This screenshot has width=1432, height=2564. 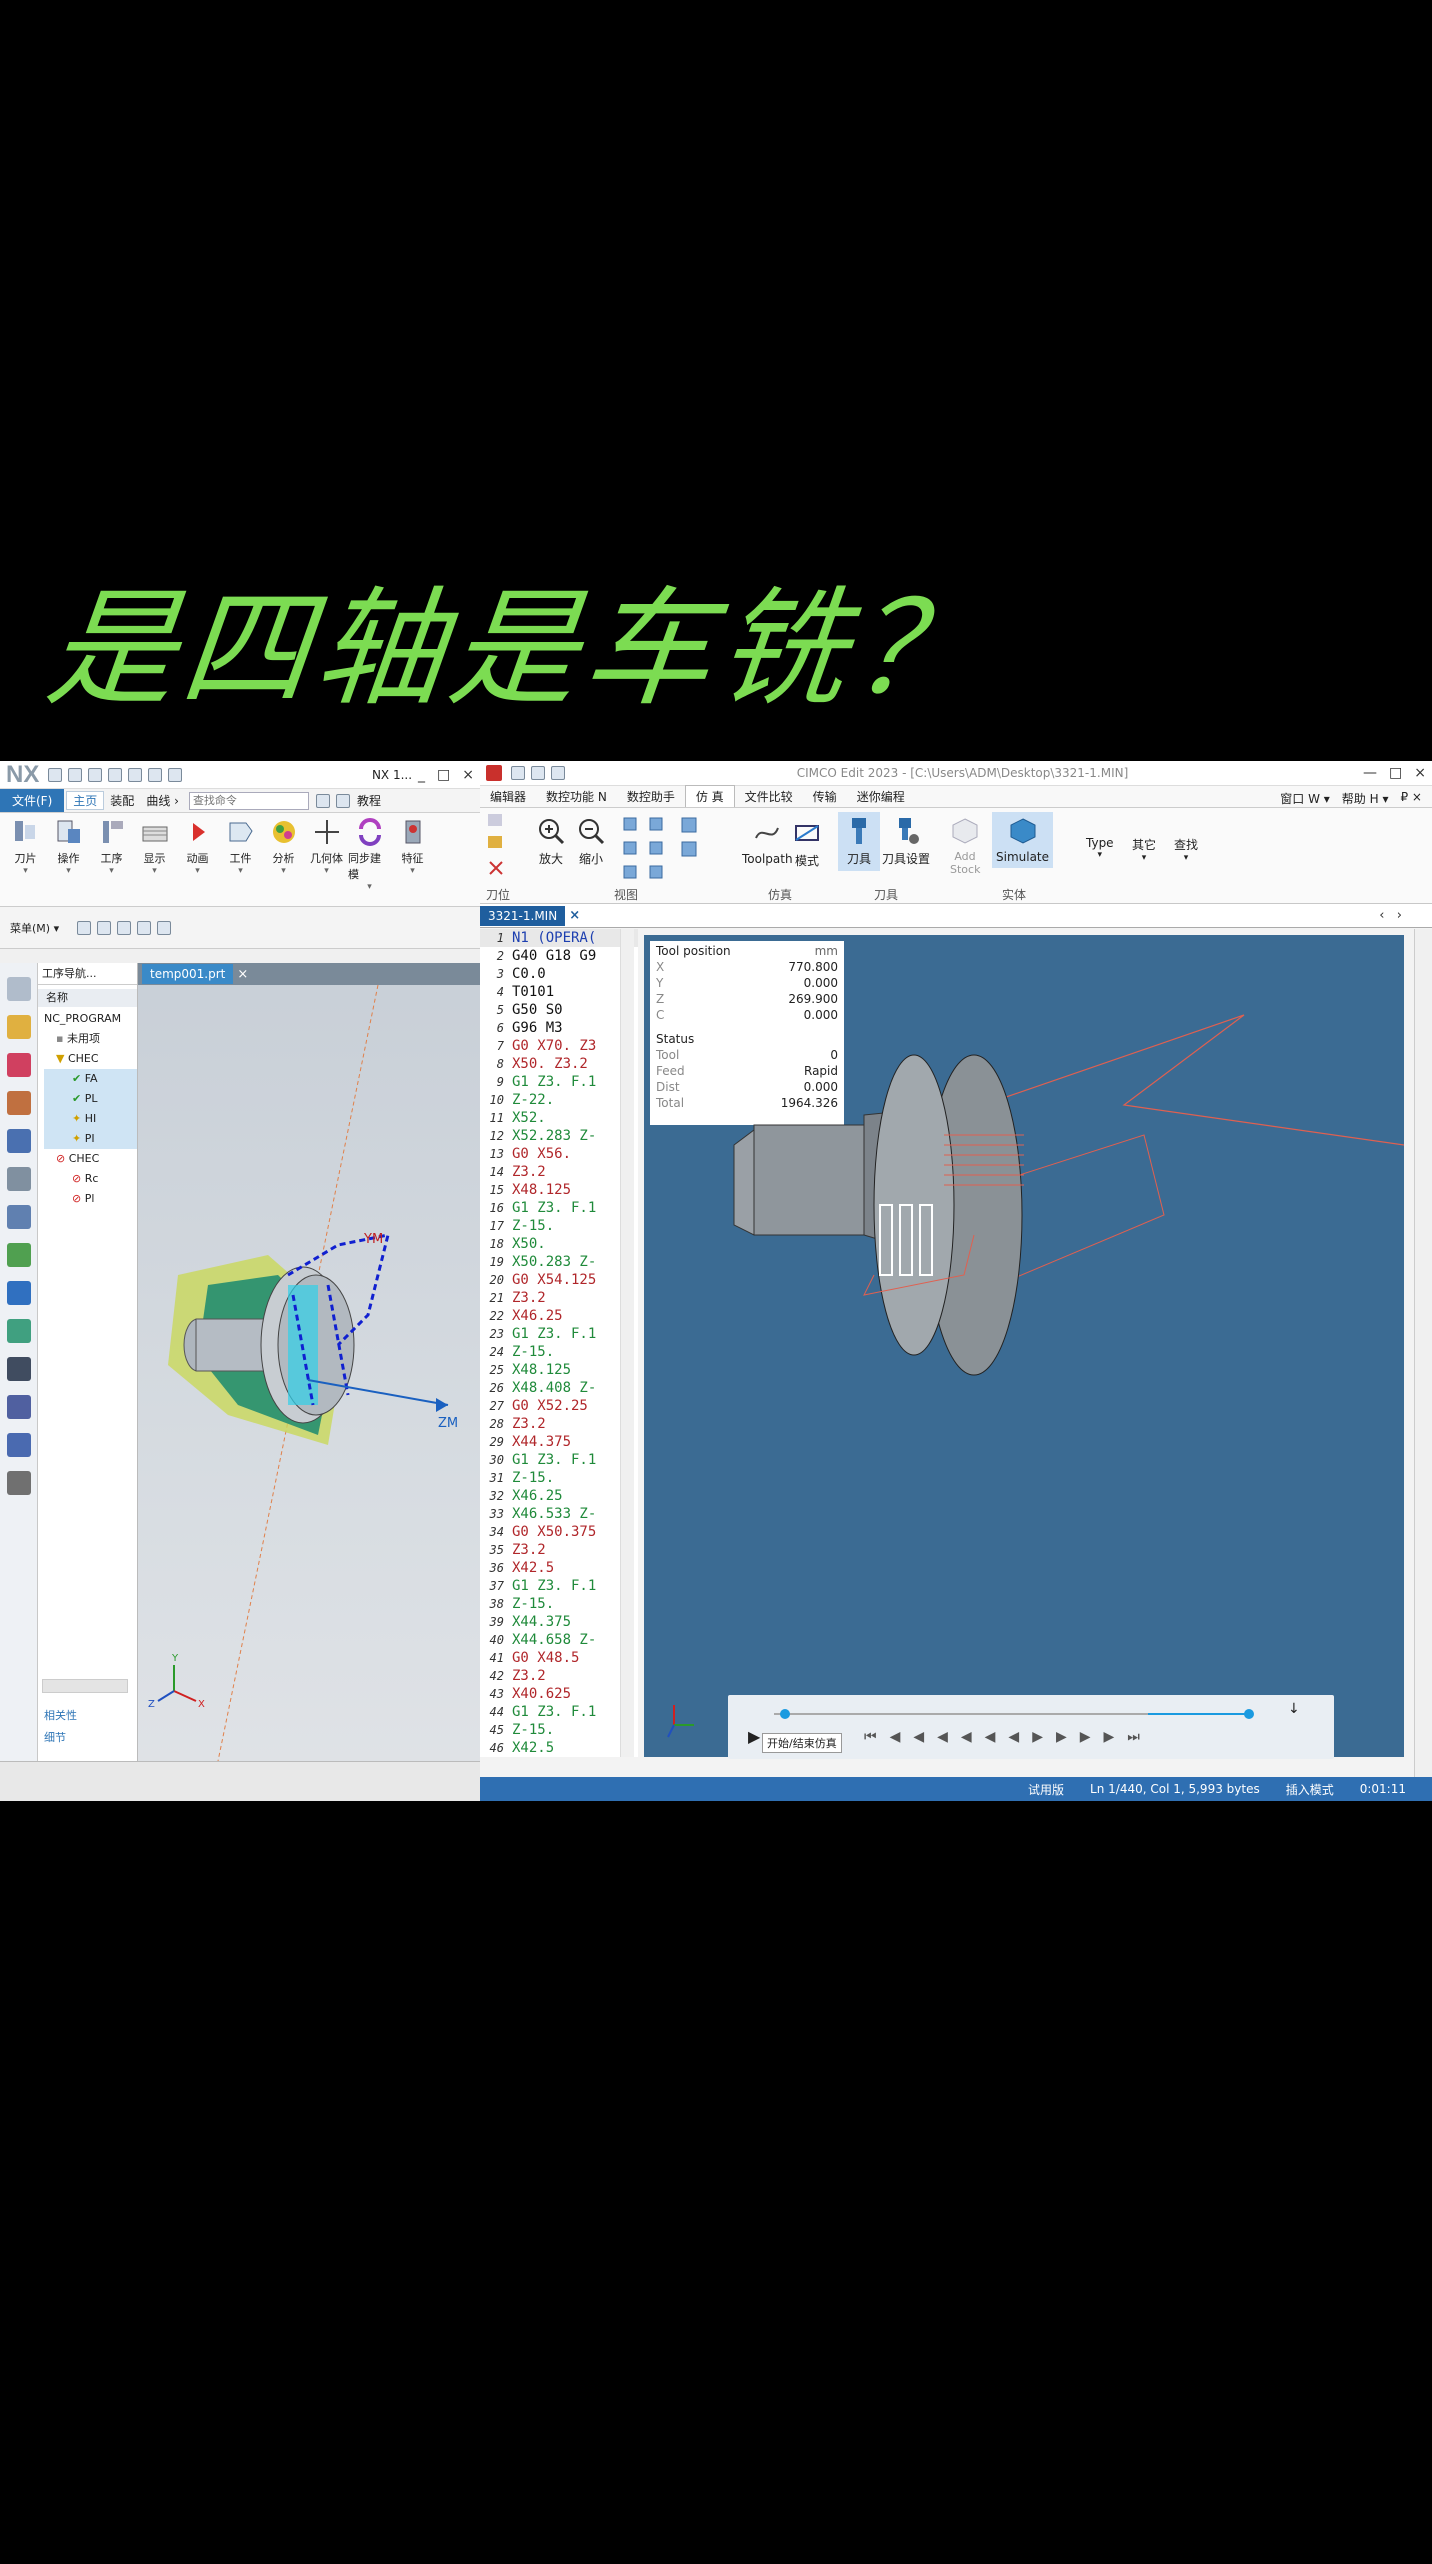 I want to click on find-dropdown: 查找 ▾, so click(x=1186, y=849).